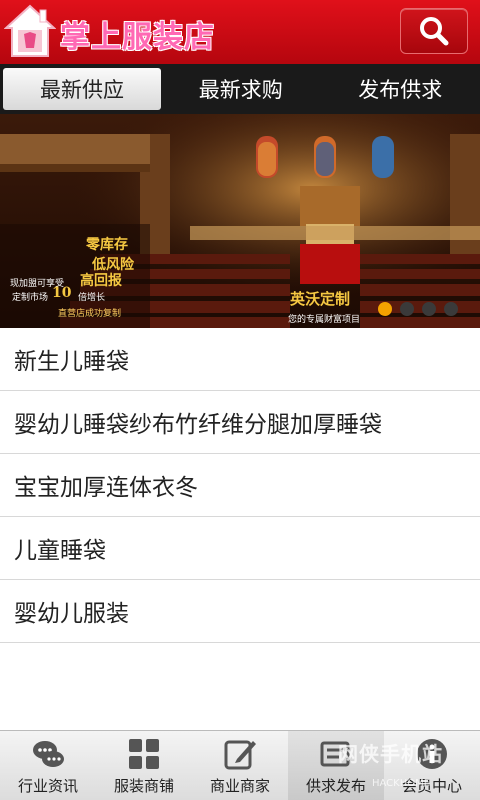  What do you see at coordinates (107, 245) in the screenshot?
I see `banner-line-1: 零库存` at bounding box center [107, 245].